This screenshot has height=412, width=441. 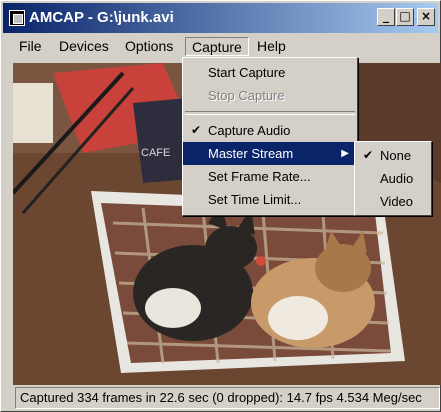 I want to click on cafe-label: CAFE, so click(x=155, y=153).